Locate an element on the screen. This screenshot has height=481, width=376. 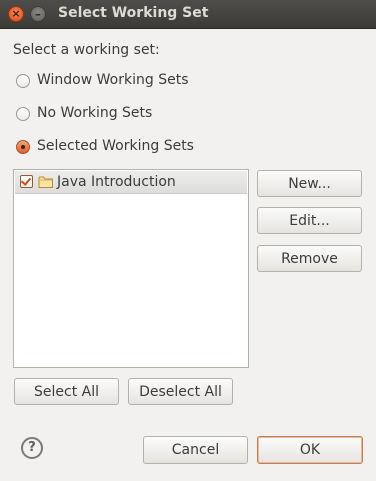
item-checkbox is located at coordinates (26, 181).